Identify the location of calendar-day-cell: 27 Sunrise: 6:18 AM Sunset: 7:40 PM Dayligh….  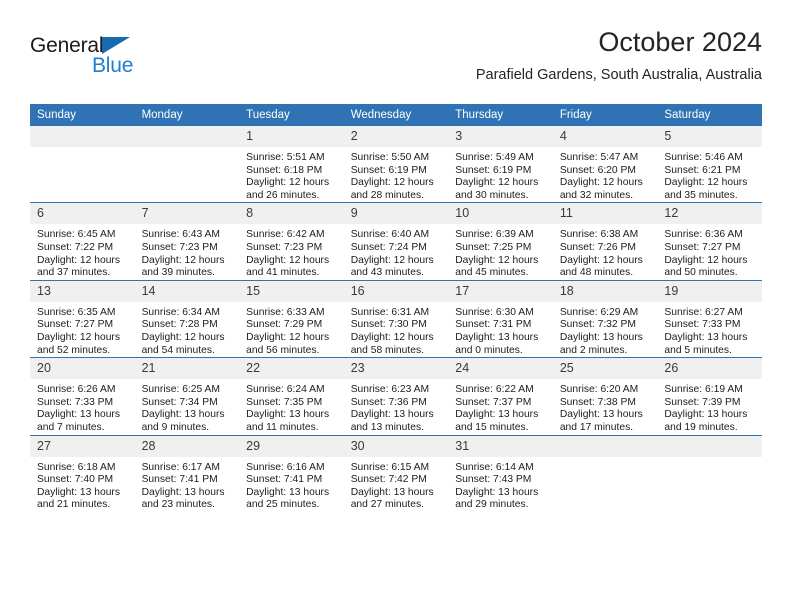
(82, 473).